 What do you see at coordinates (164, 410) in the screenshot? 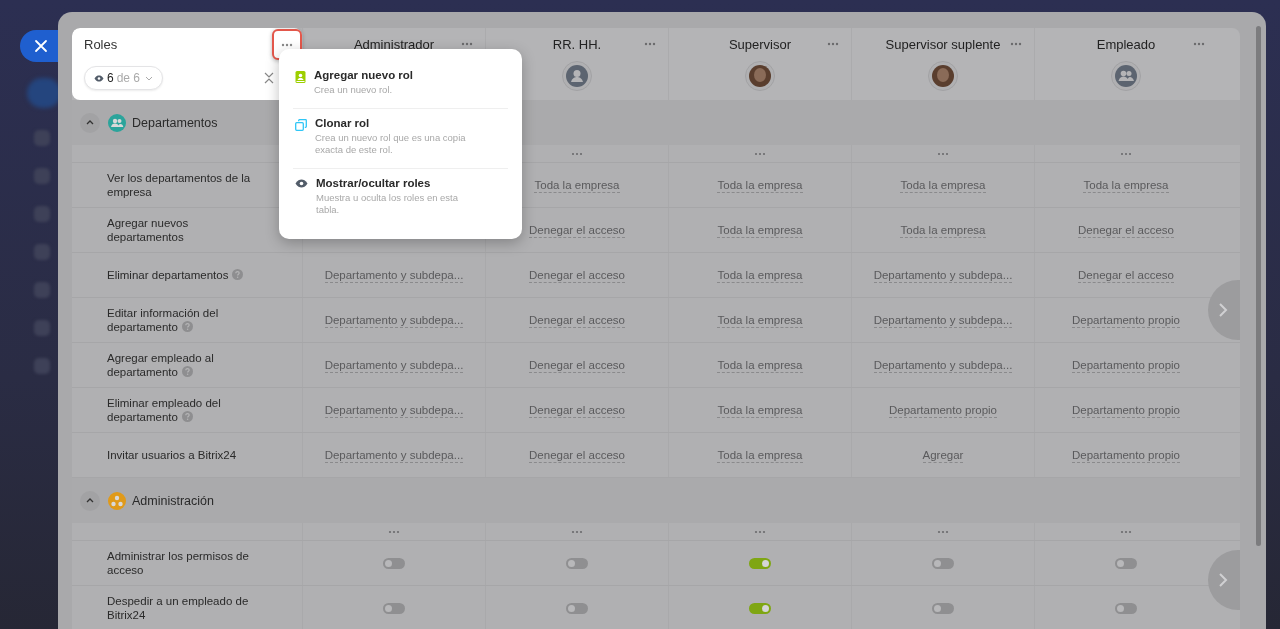
I see `permission-label: Eliminar empleado del departamento` at bounding box center [164, 410].